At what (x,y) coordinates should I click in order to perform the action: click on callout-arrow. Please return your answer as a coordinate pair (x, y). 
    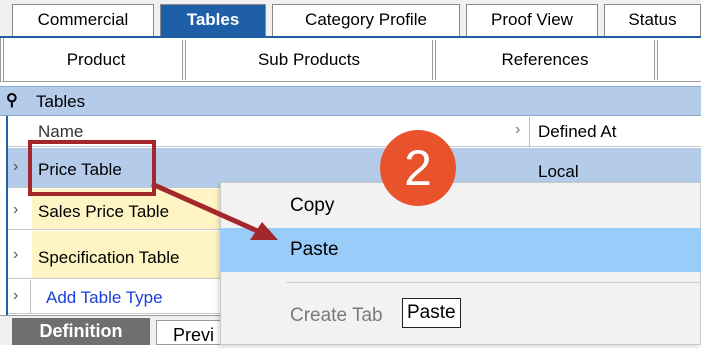
    Looking at the image, I should click on (214, 210).